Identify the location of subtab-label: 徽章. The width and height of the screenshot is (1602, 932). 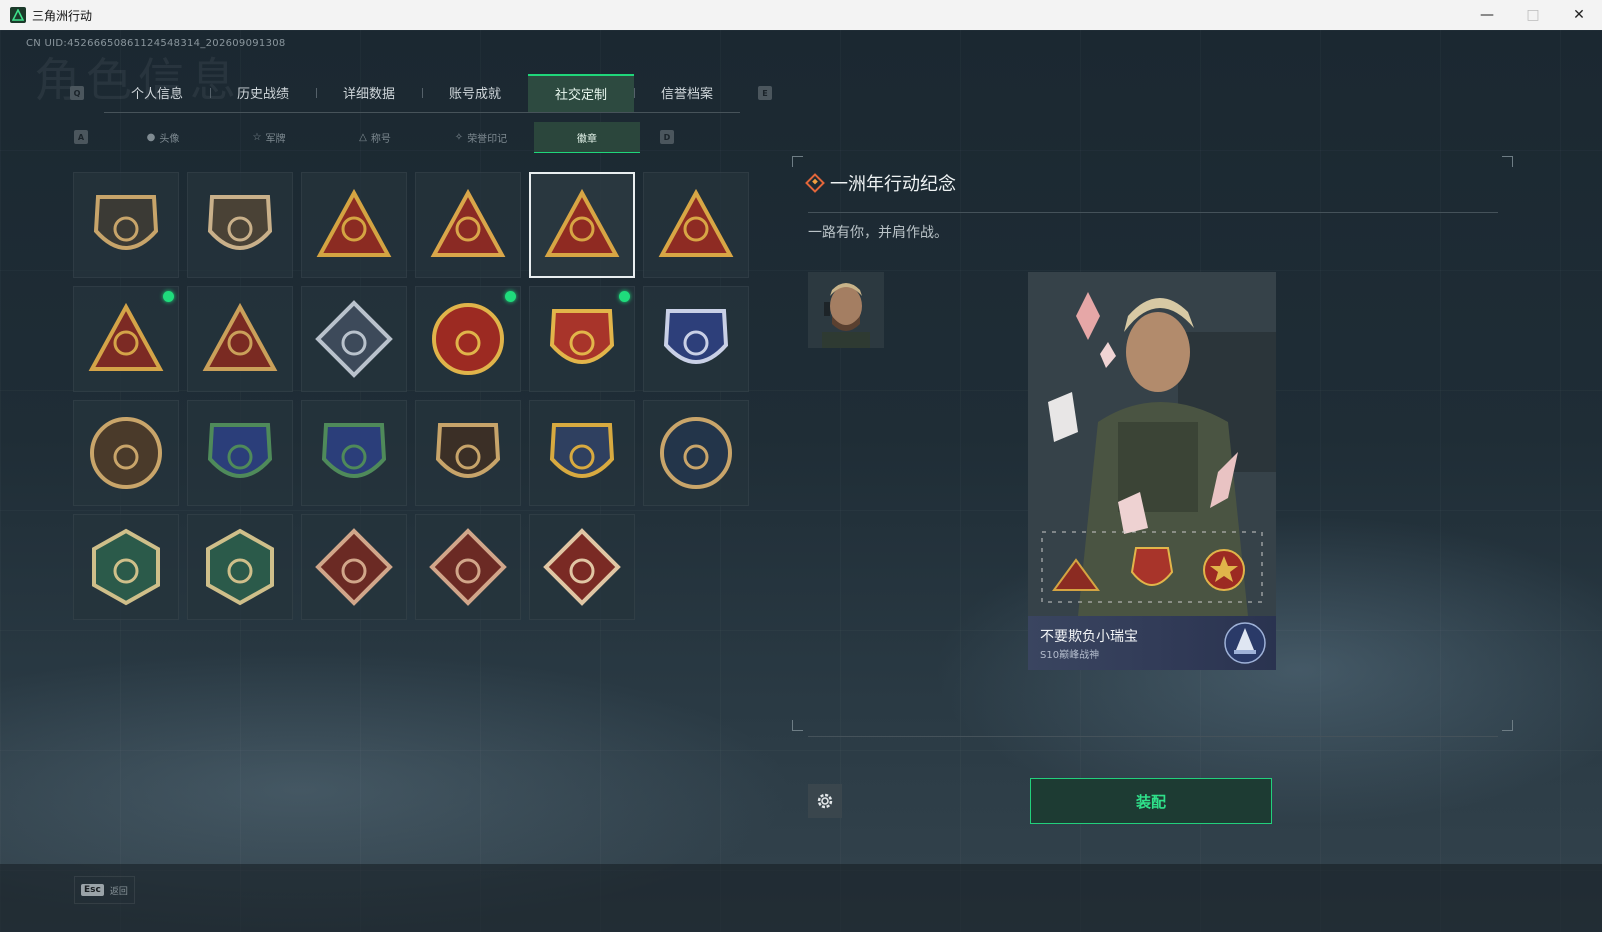
(587, 139).